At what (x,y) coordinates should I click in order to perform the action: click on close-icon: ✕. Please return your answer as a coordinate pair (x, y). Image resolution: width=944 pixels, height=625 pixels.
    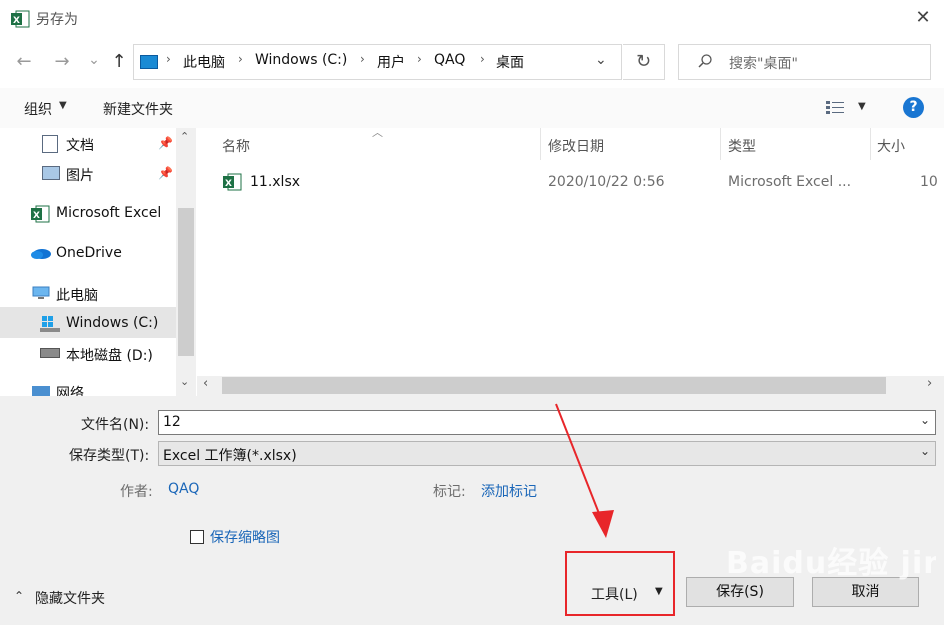
    Looking at the image, I should click on (923, 18).